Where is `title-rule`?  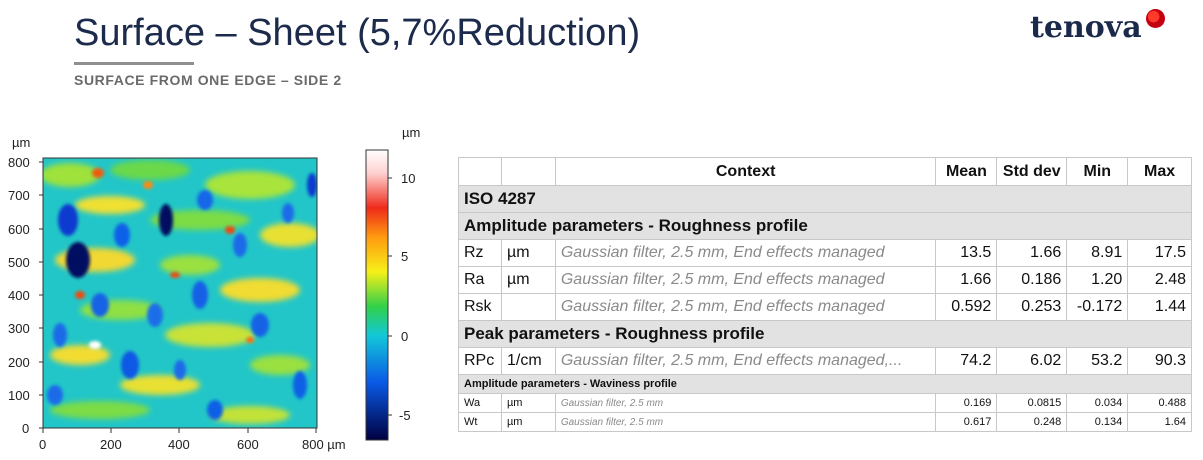
title-rule is located at coordinates (134, 63).